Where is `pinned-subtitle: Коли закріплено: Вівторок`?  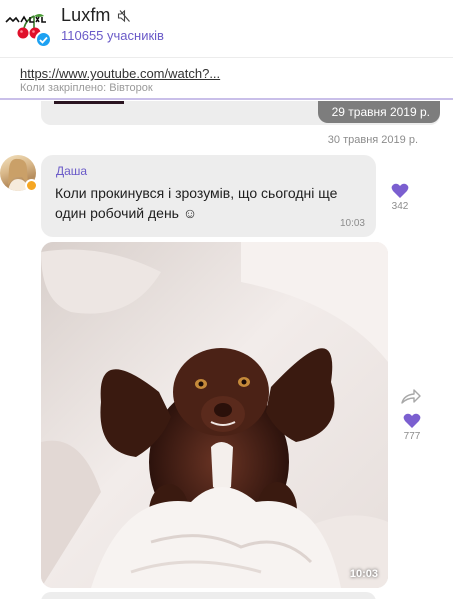
pinned-subtitle: Коли закріплено: Вівторок is located at coordinates (86, 88).